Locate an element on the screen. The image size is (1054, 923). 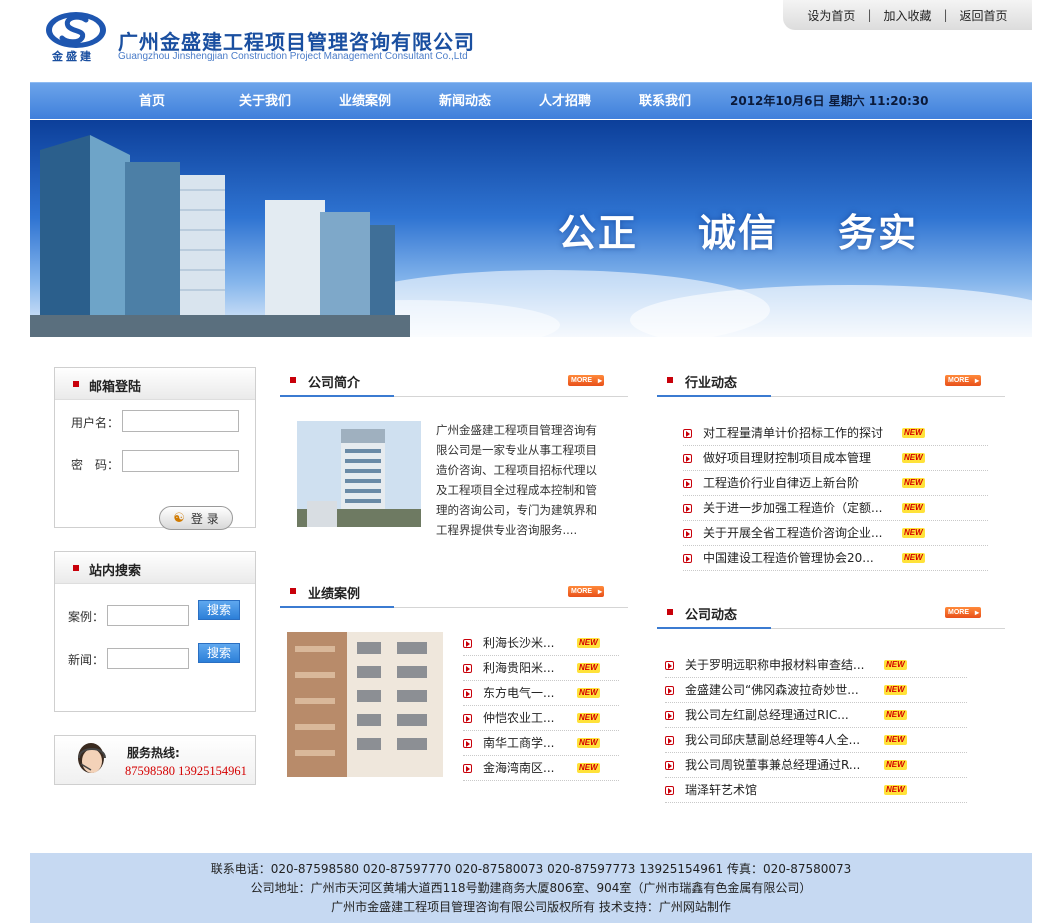
service-hotline: 服务热线: 87598580 13925154961 is located at coordinates (155, 760).